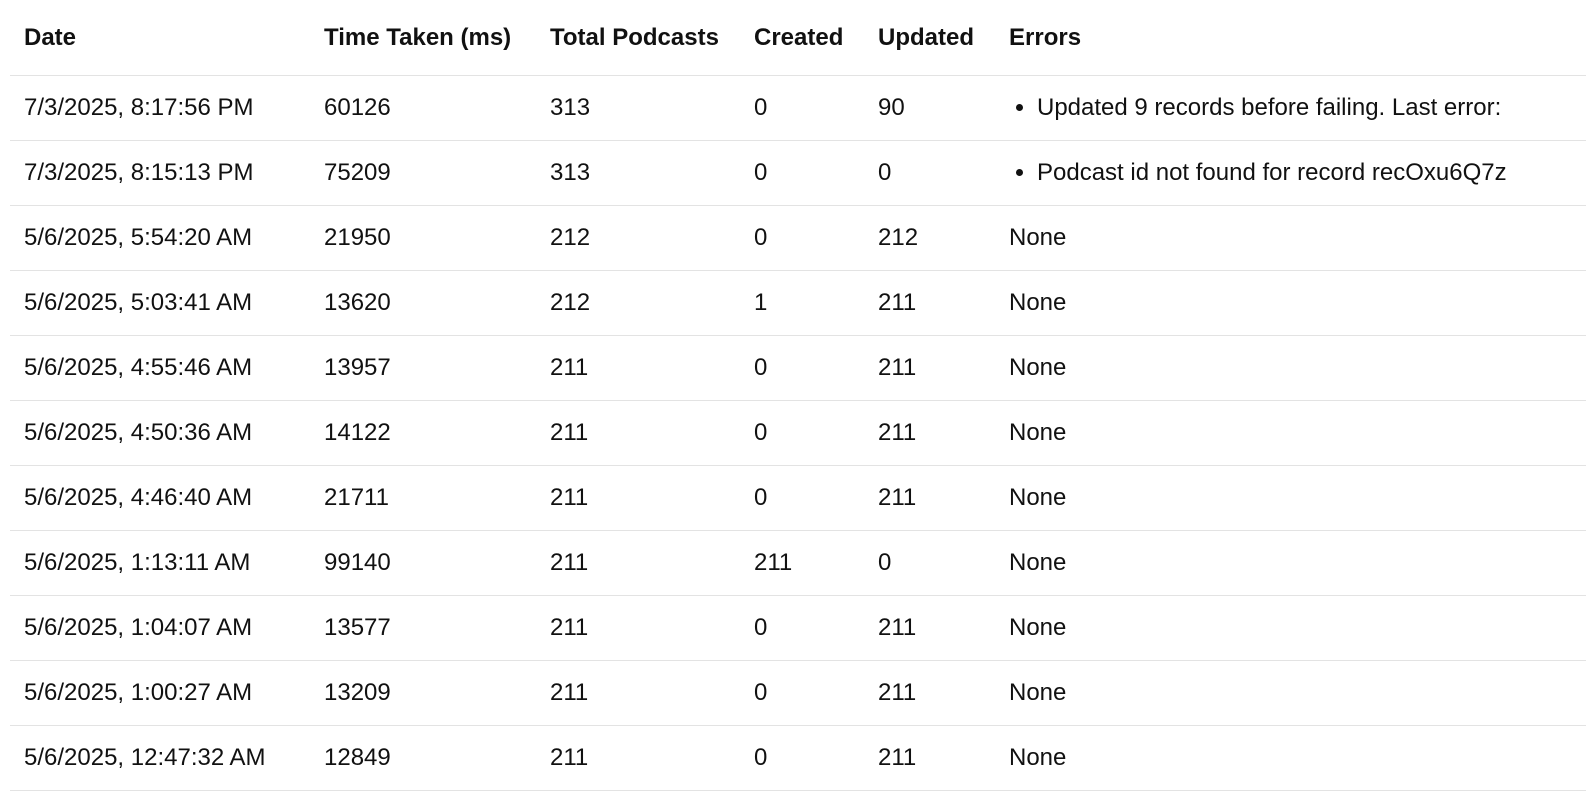 The image size is (1586, 802). What do you see at coordinates (1290, 38) in the screenshot?
I see `column-header-errors: Errors` at bounding box center [1290, 38].